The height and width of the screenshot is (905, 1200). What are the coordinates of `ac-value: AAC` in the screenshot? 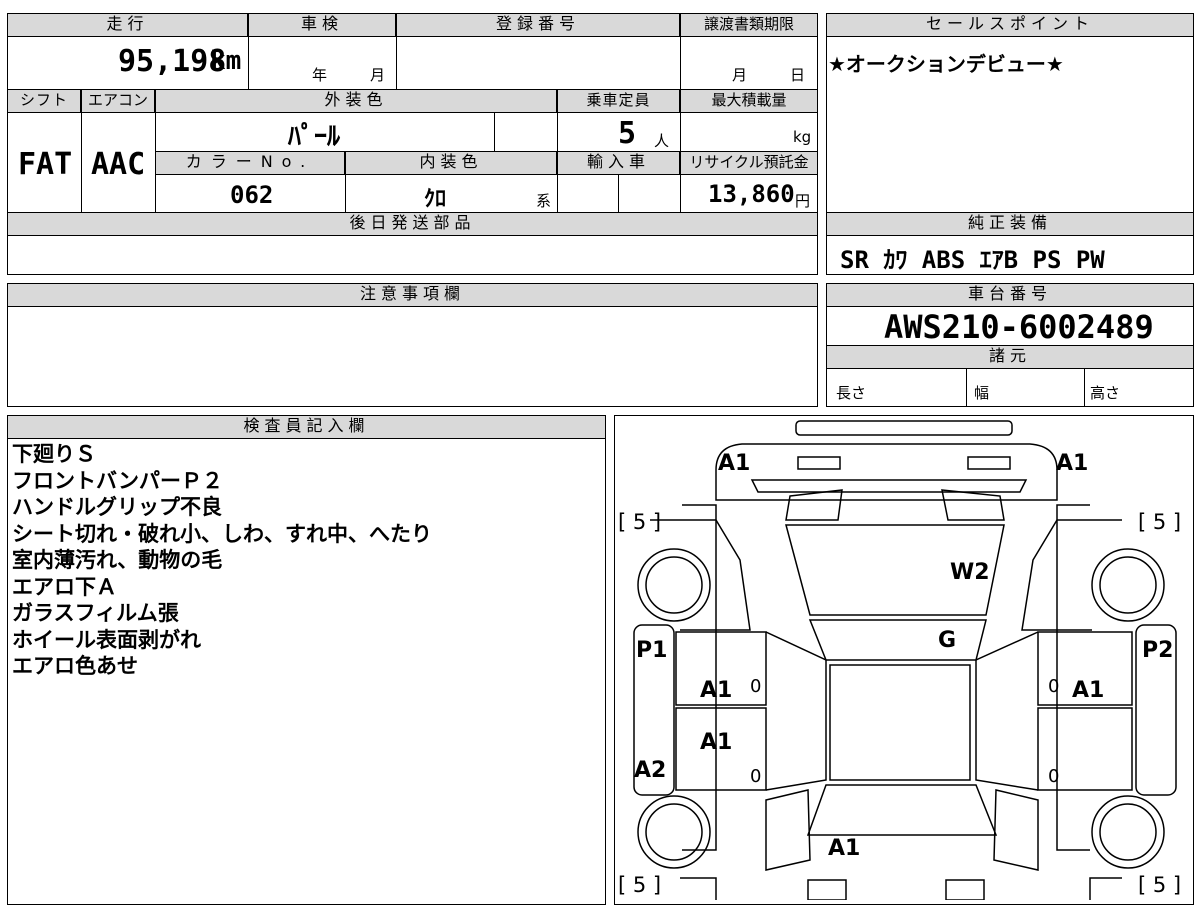 It's located at (118, 164).